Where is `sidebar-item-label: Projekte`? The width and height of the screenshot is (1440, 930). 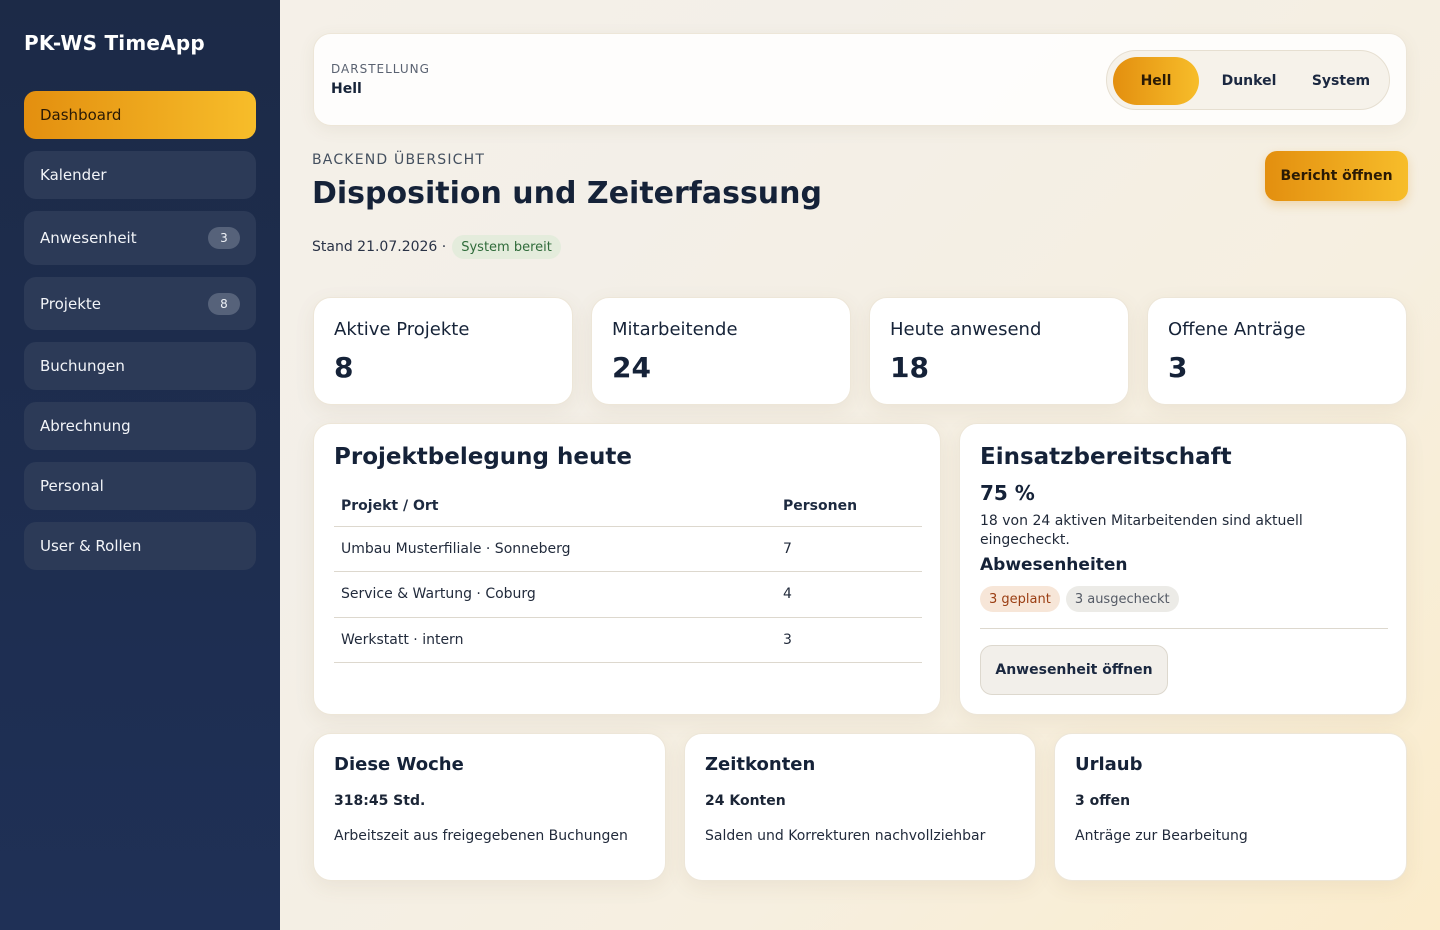 sidebar-item-label: Projekte is located at coordinates (70, 303).